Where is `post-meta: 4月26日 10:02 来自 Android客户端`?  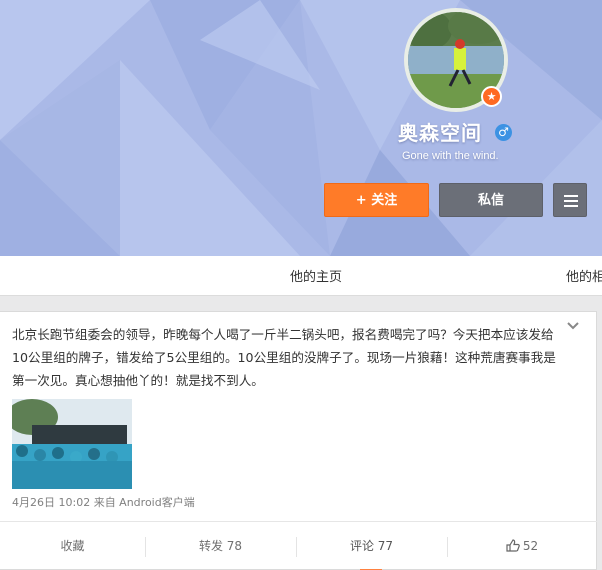 post-meta: 4月26日 10:02 来自 Android客户端 is located at coordinates (103, 502).